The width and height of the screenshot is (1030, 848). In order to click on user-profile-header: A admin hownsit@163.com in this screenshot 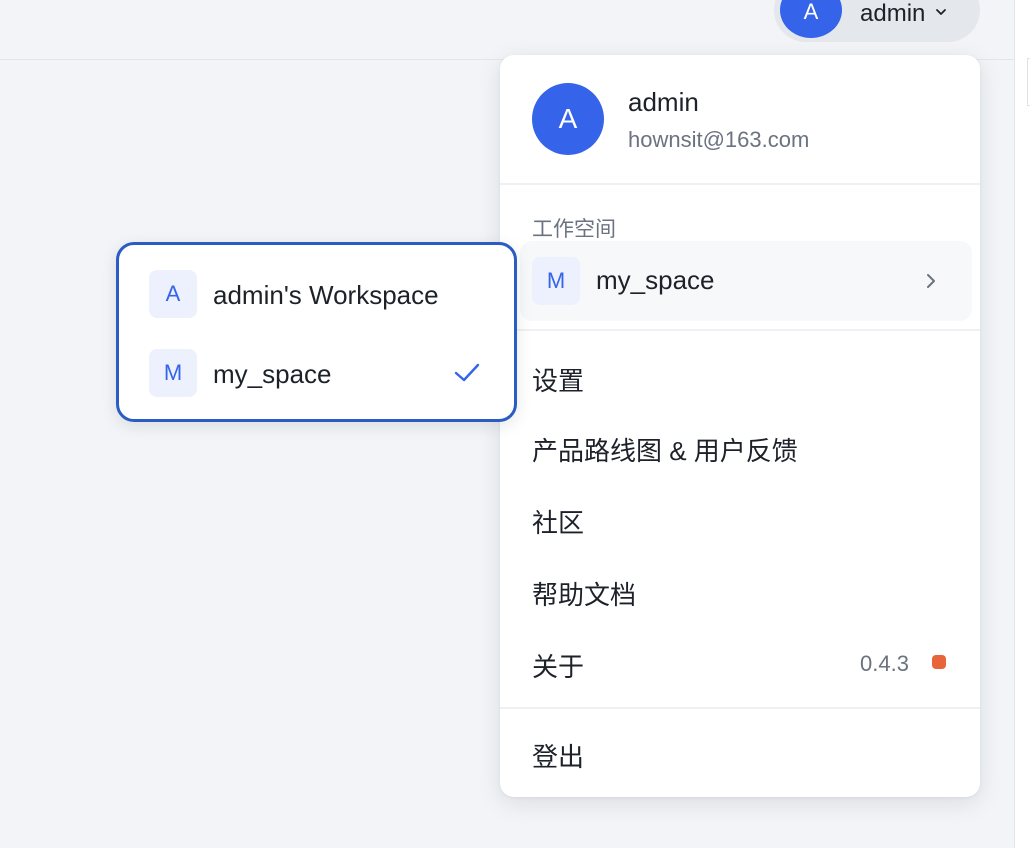, I will do `click(740, 119)`.